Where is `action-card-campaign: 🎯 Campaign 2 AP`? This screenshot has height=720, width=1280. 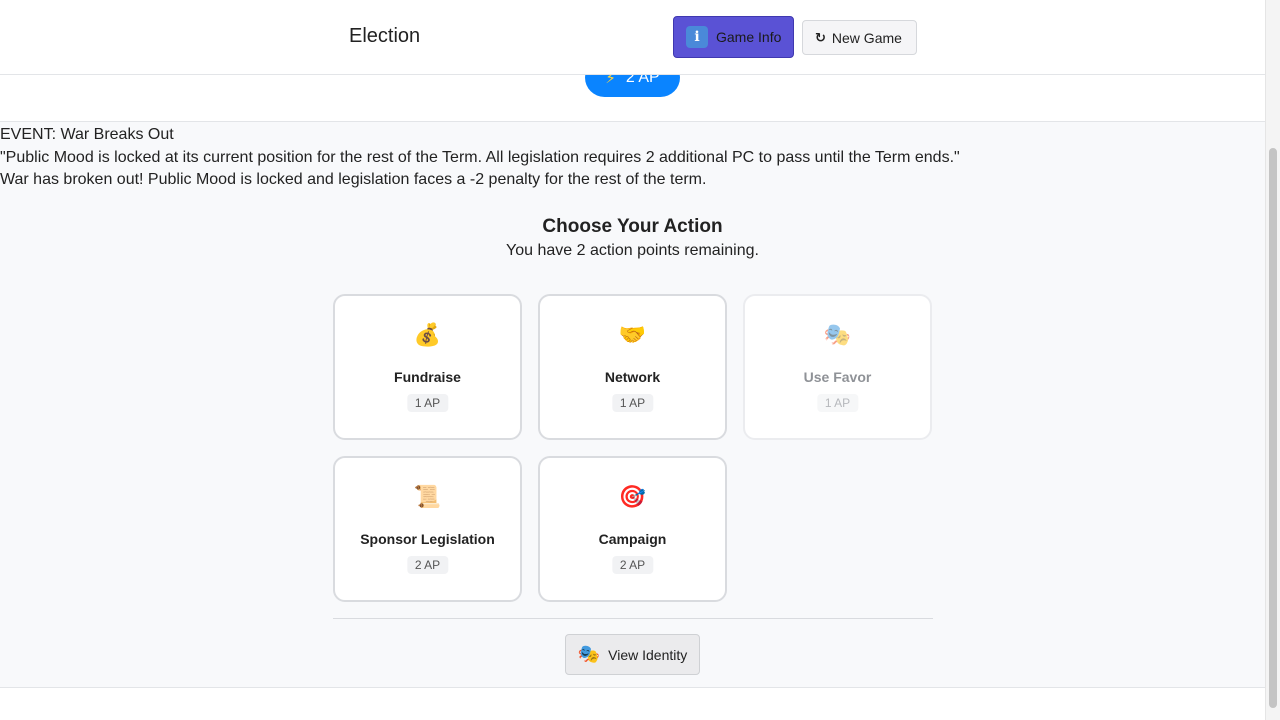 action-card-campaign: 🎯 Campaign 2 AP is located at coordinates (632, 529).